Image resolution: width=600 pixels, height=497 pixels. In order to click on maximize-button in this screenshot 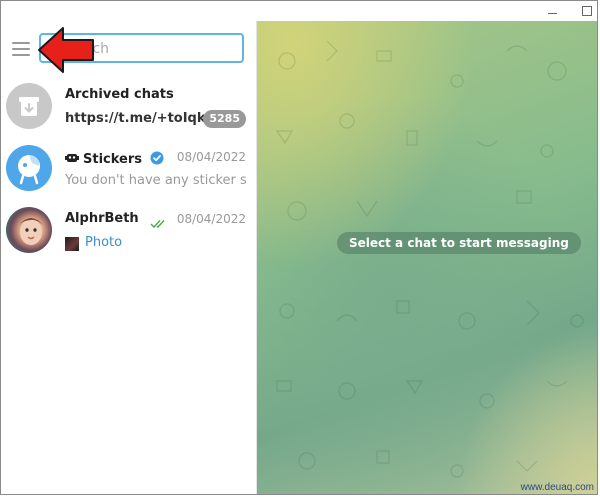, I will do `click(587, 11)`.